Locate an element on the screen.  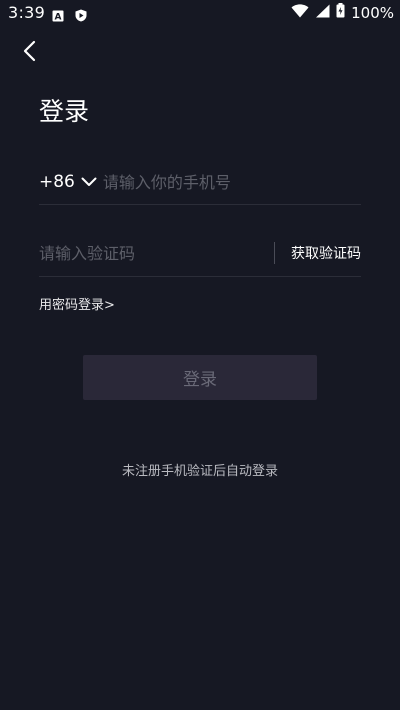
verification-code-input is located at coordinates (156, 253).